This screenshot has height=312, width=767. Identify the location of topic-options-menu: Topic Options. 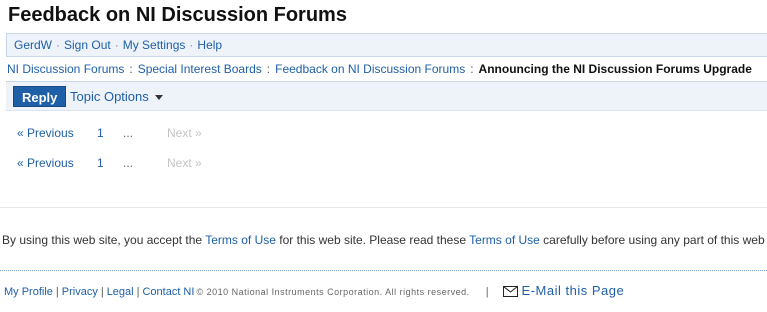
(116, 96).